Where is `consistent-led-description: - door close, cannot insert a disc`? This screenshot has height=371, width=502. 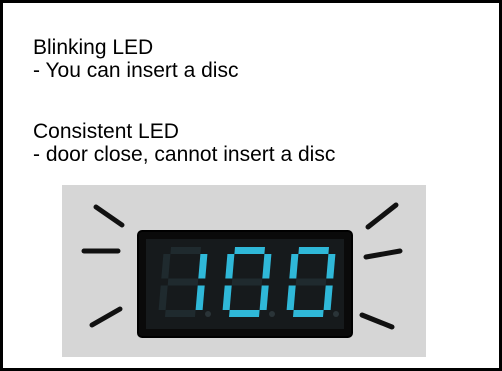
consistent-led-description: - door close, cannot insert a disc is located at coordinates (184, 154).